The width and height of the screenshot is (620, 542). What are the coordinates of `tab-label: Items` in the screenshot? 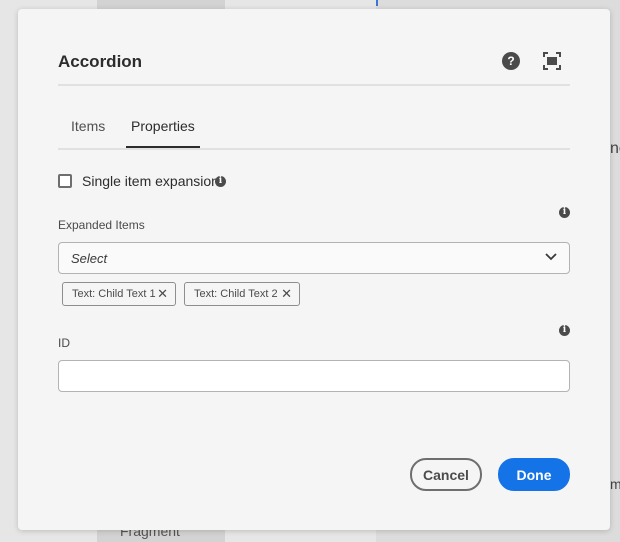 It's located at (88, 126).